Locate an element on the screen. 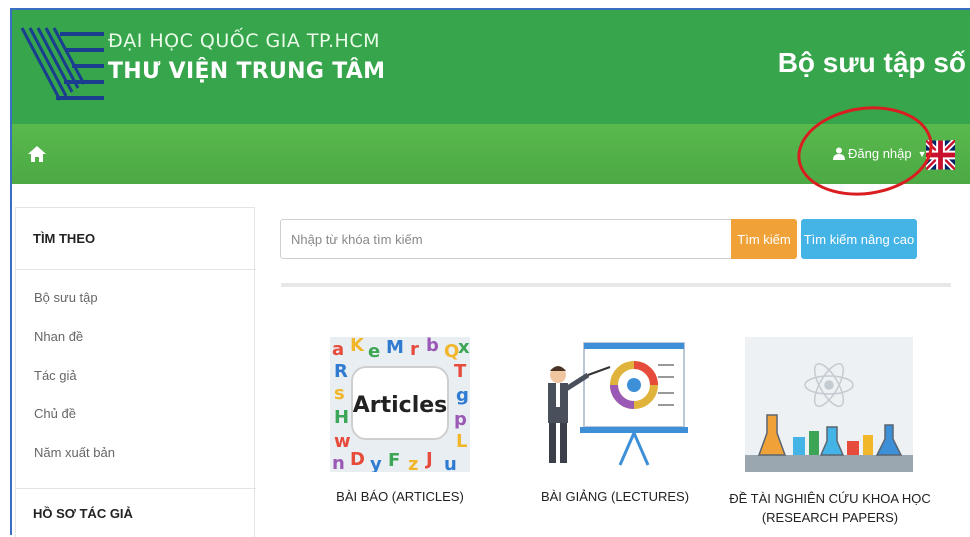 This screenshot has height=537, width=970. content-divider is located at coordinates (616, 285).